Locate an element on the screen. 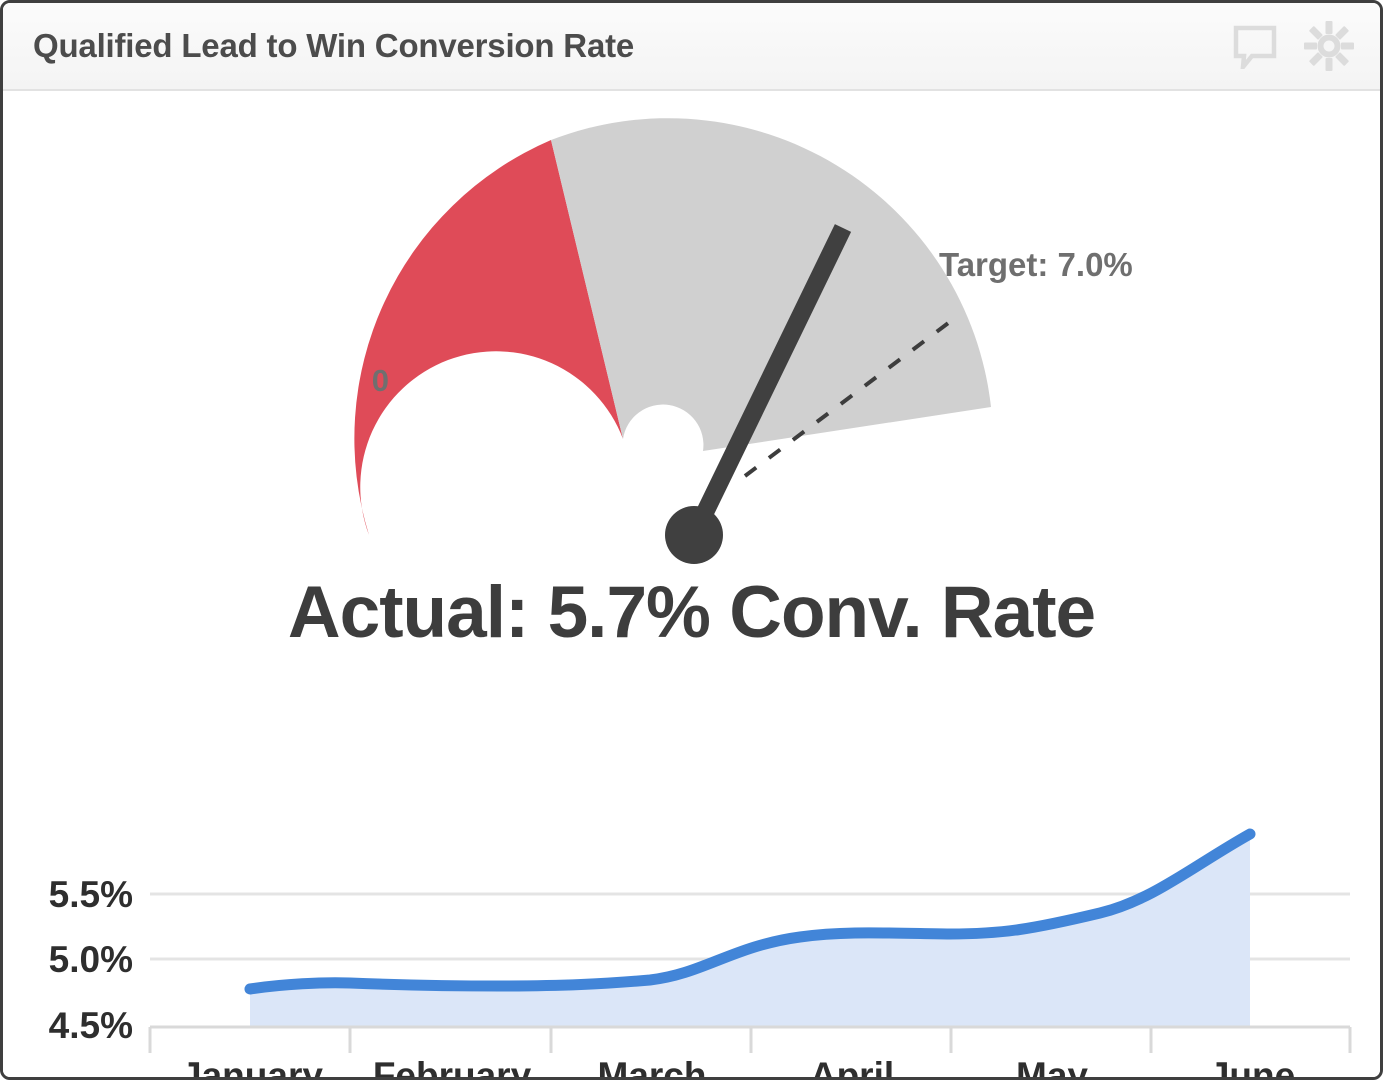 This screenshot has height=1080, width=1383. gear-icon is located at coordinates (1329, 46).